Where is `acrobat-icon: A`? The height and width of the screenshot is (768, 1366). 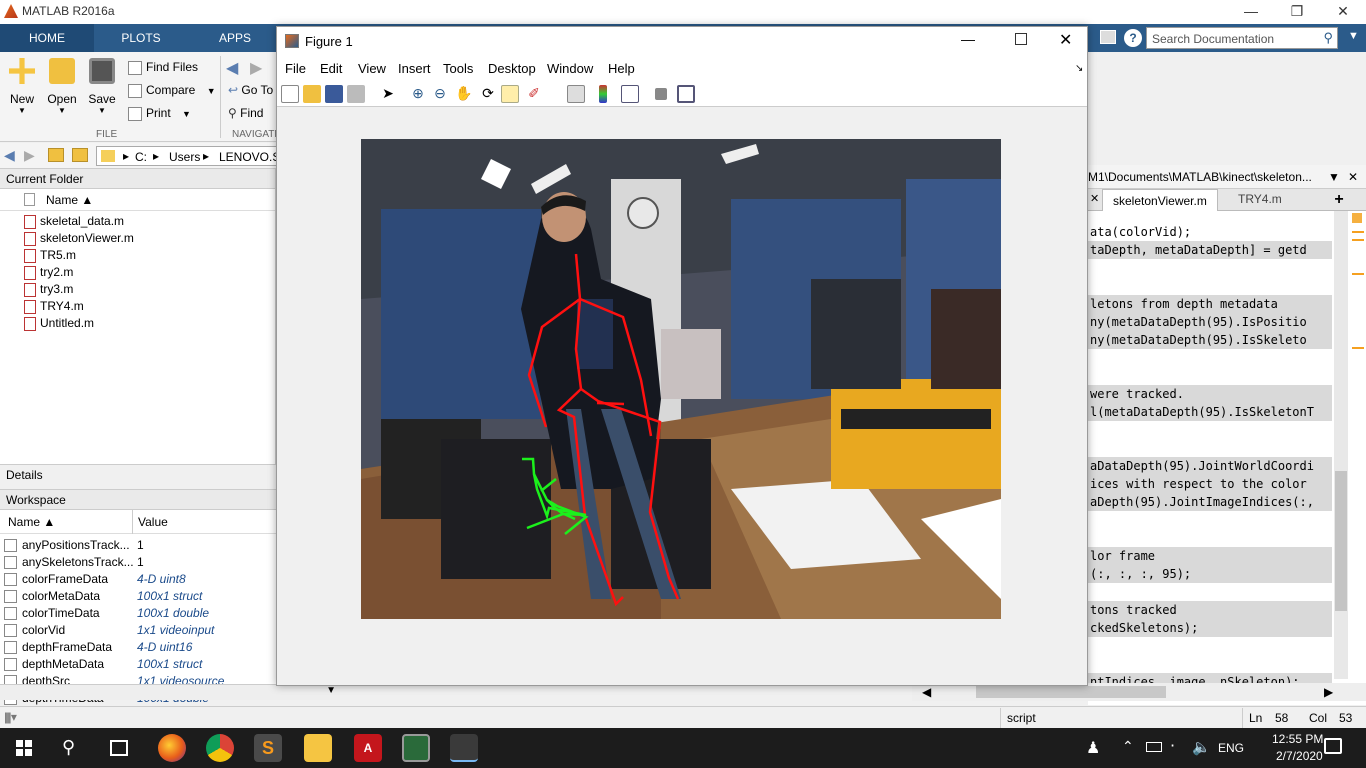
acrobat-icon: A is located at coordinates (368, 748).